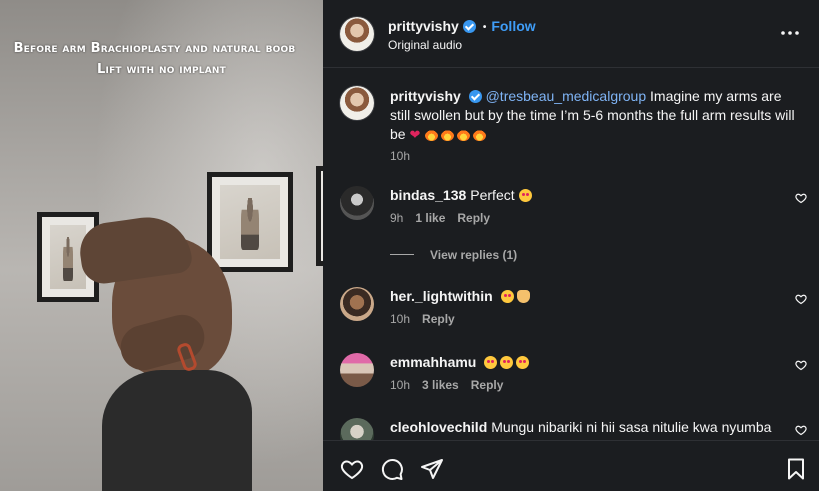  I want to click on view-replies-label: View replies (1), so click(474, 255).